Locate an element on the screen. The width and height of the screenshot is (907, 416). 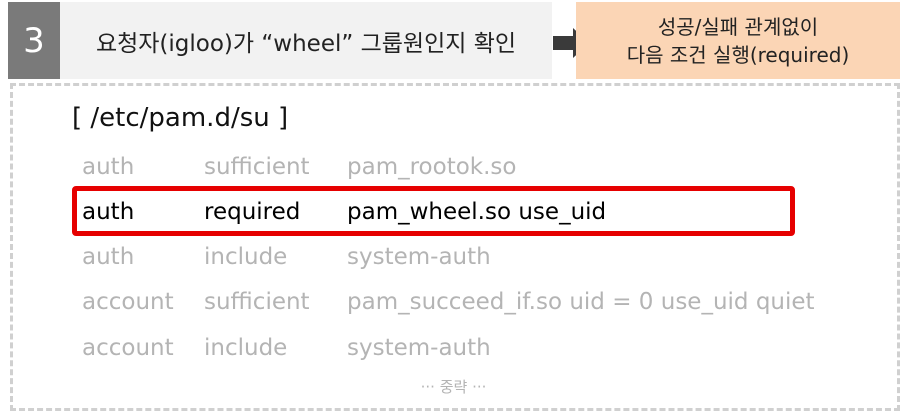
config-module: pam_wheel.so use_uid is located at coordinates (477, 212).